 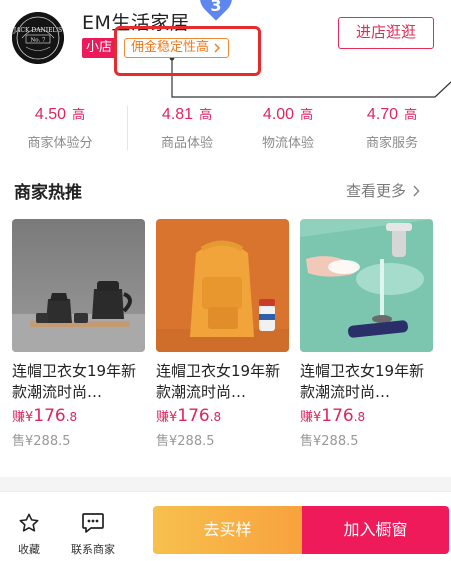 What do you see at coordinates (416, 190) in the screenshot?
I see `chevron-right-icon` at bounding box center [416, 190].